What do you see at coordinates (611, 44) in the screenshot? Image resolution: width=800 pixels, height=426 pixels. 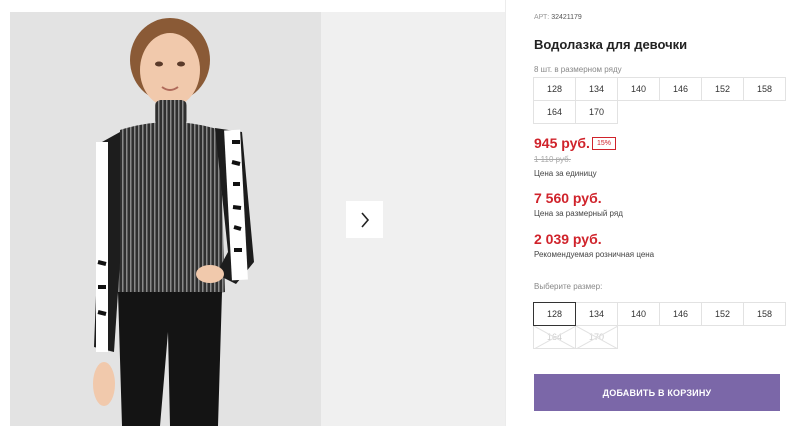 I see `product-title: Водолазка для девочки` at bounding box center [611, 44].